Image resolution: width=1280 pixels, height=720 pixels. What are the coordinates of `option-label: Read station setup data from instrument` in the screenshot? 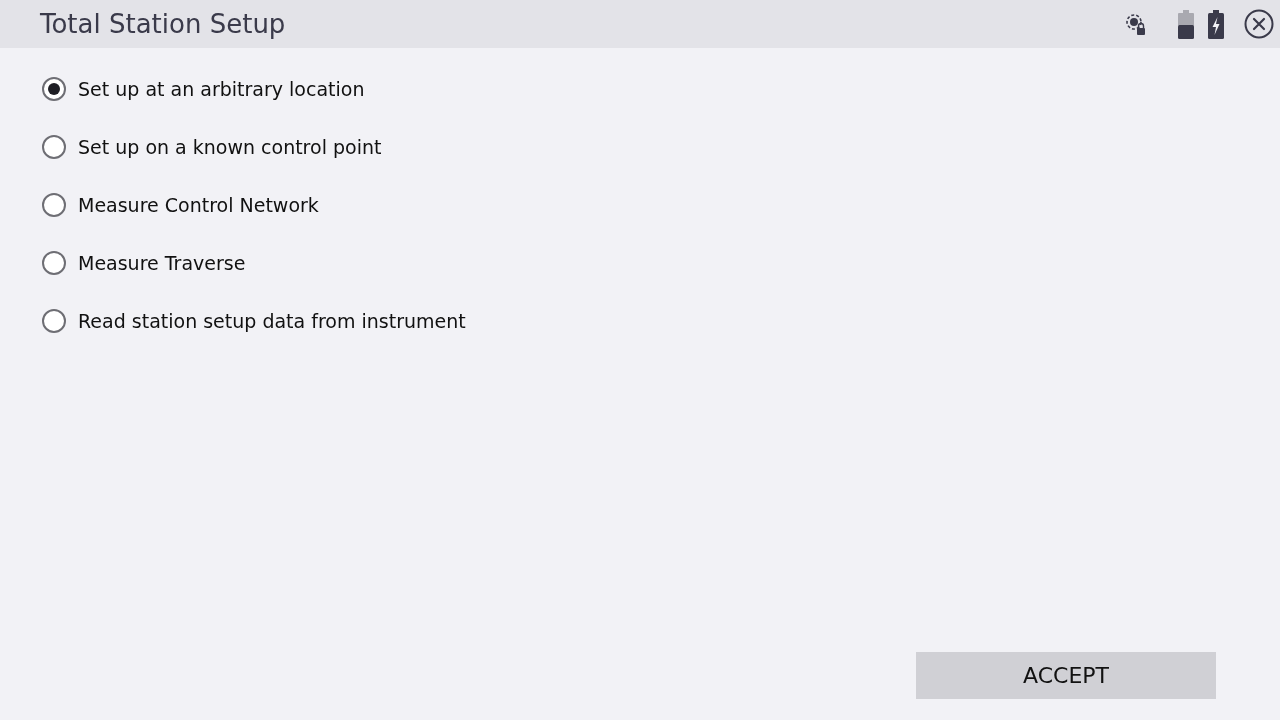 It's located at (272, 321).